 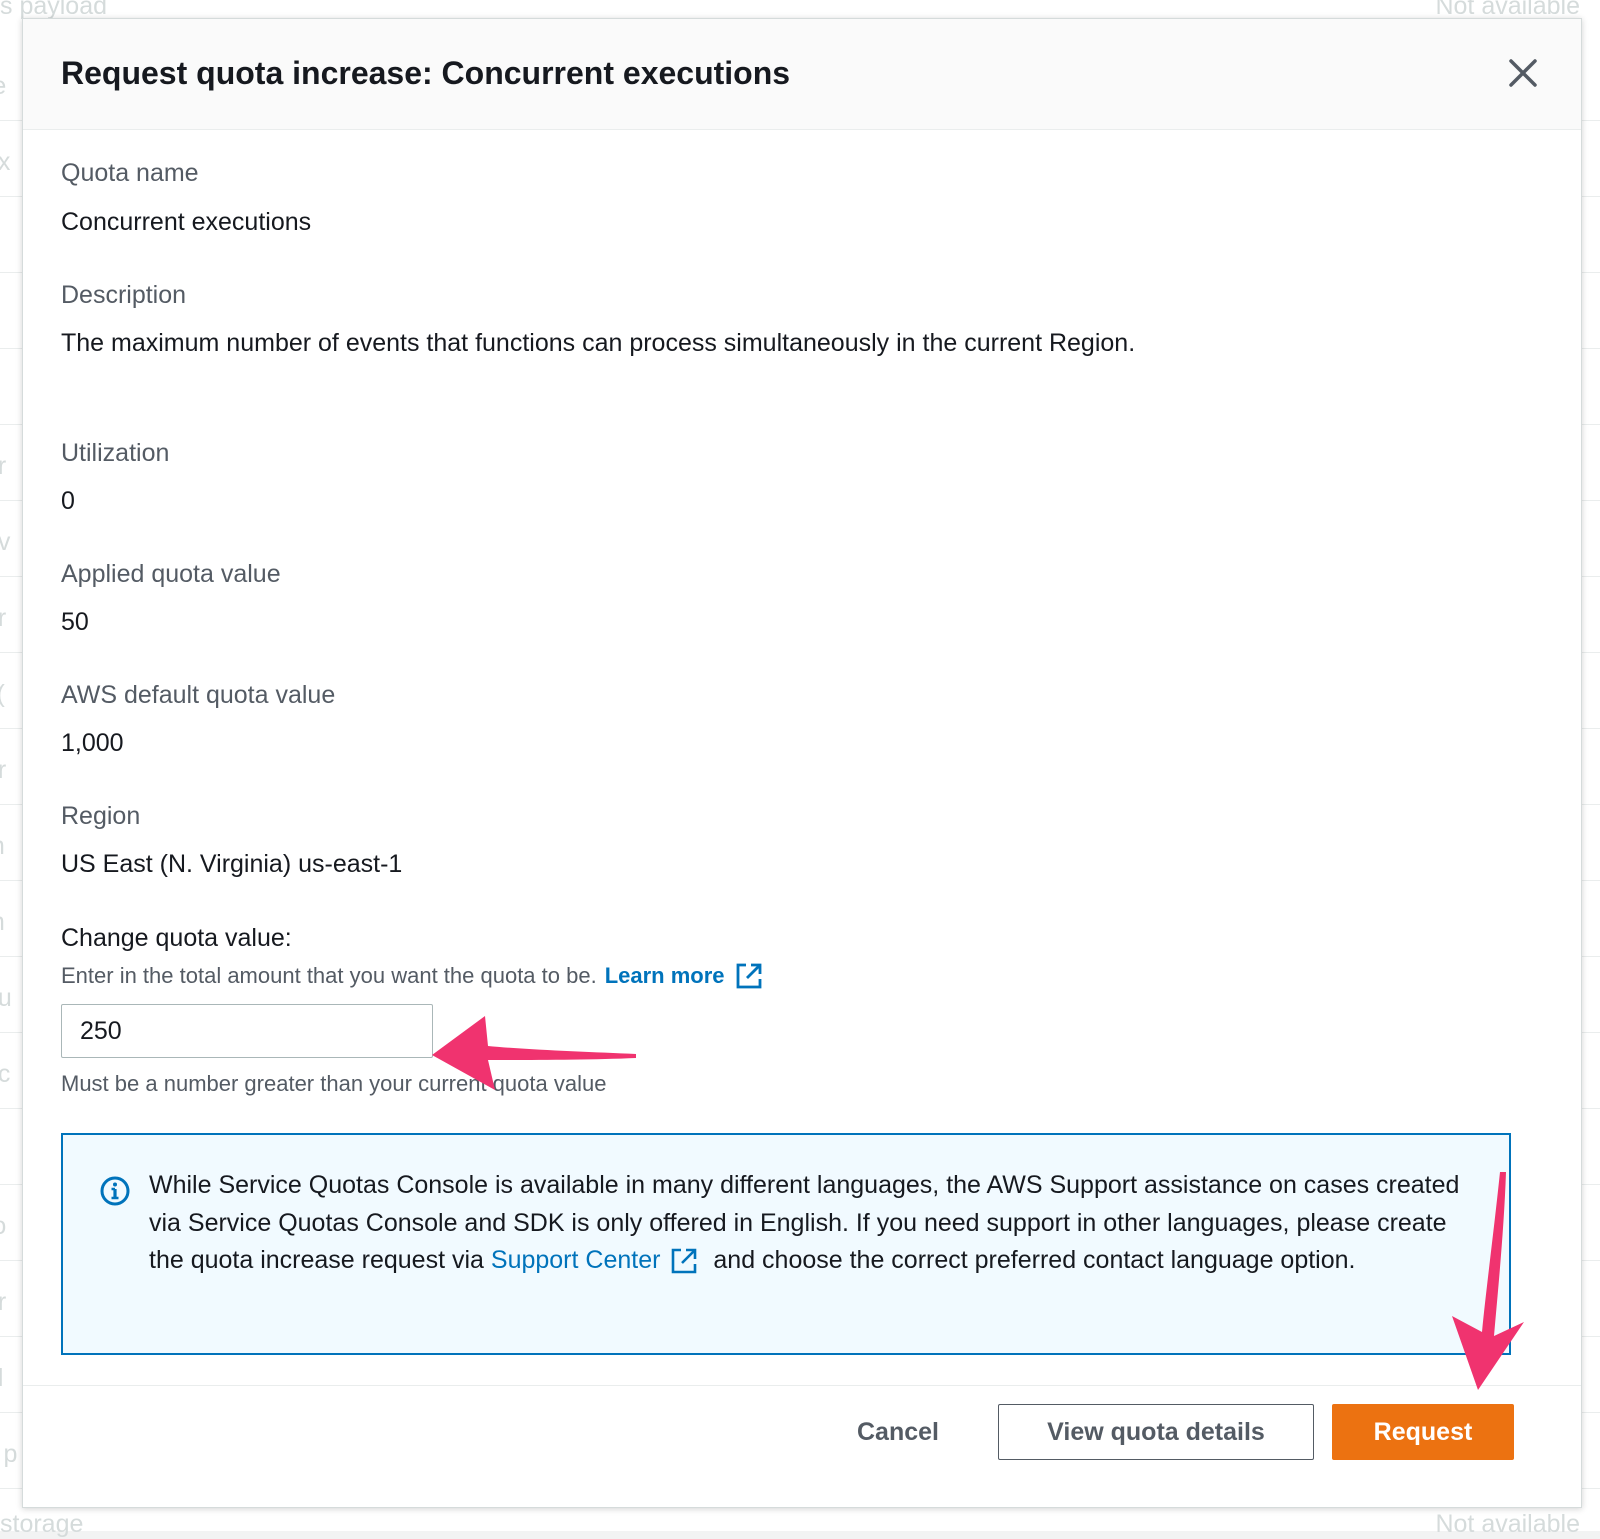 What do you see at coordinates (5, 1074) in the screenshot?
I see `background-row-text: ec` at bounding box center [5, 1074].